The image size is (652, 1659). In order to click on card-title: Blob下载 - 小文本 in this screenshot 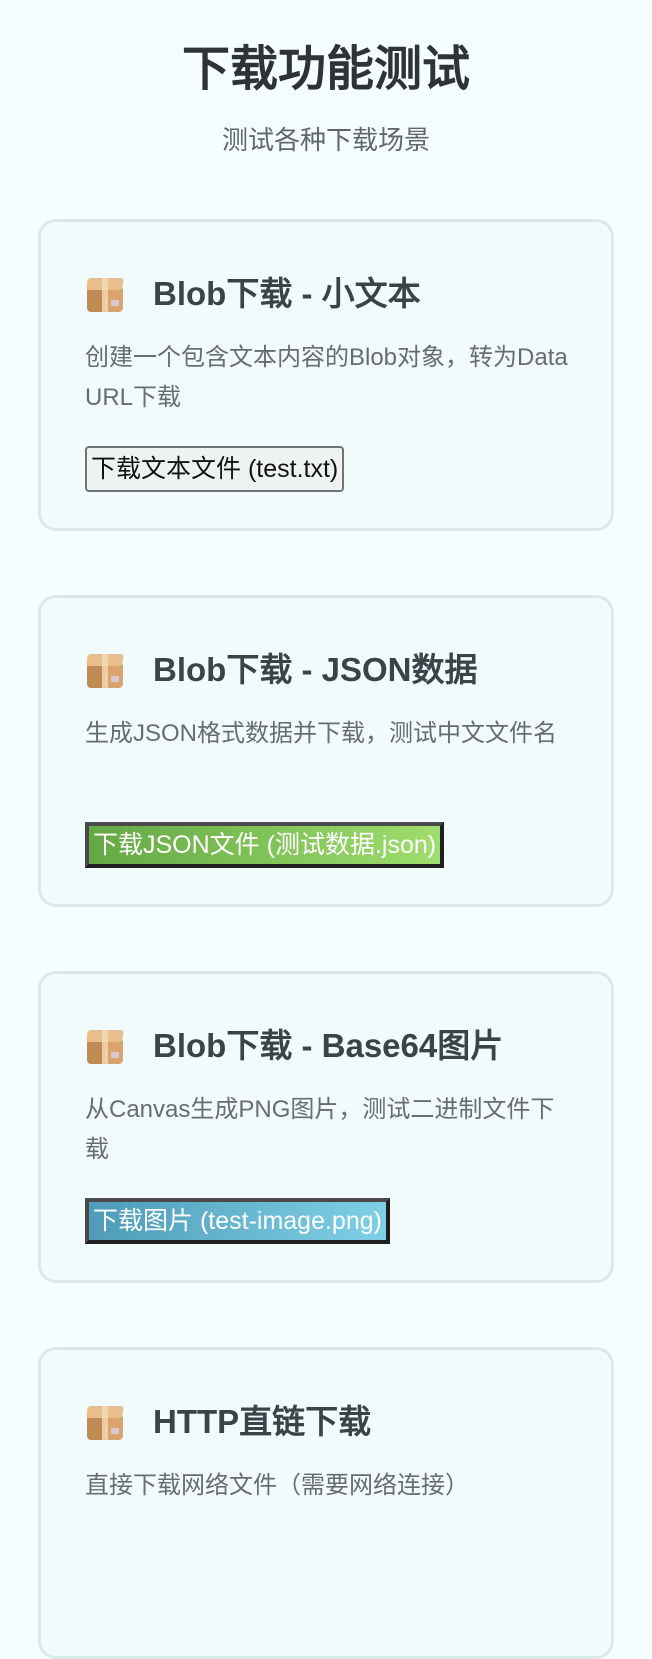, I will do `click(287, 293)`.